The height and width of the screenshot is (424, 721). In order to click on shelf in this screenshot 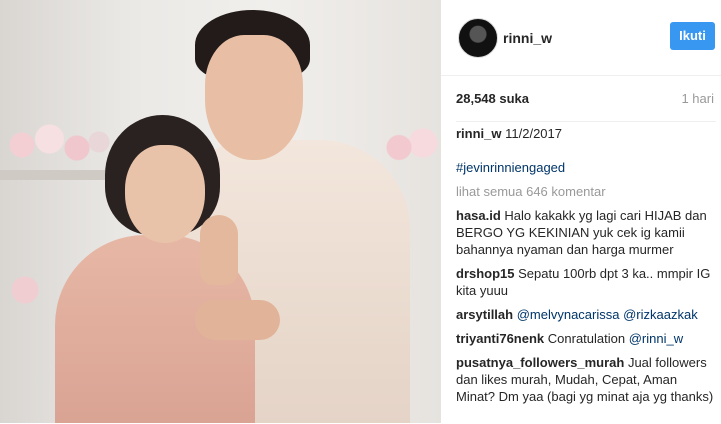, I will do `click(60, 175)`.